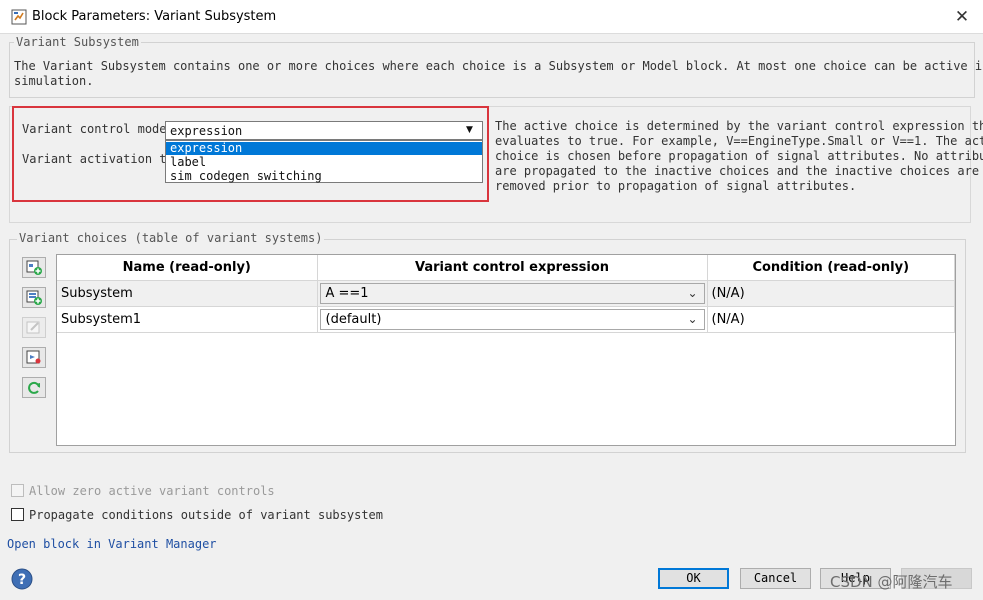  I want to click on variant-control-mode-label: Variant control mode:, so click(98, 129).